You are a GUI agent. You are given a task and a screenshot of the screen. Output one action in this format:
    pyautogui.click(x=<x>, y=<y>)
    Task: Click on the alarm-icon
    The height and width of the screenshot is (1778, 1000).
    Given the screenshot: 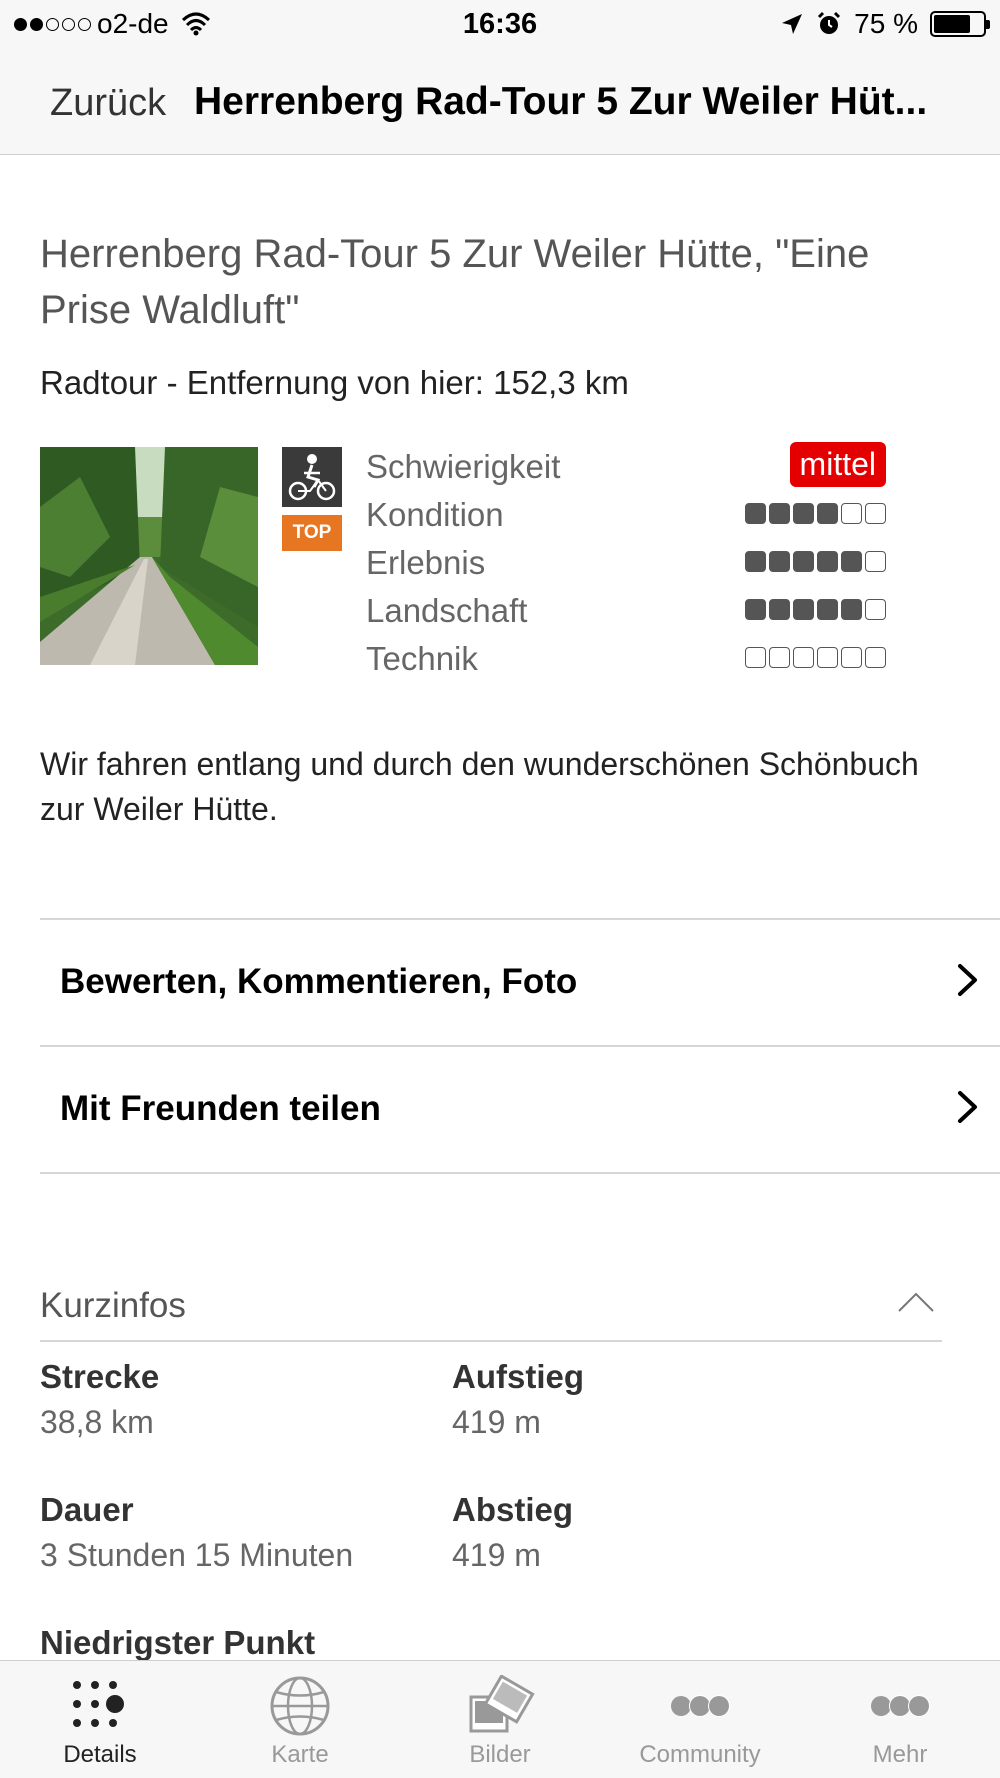 What is the action you would take?
    pyautogui.click(x=829, y=22)
    